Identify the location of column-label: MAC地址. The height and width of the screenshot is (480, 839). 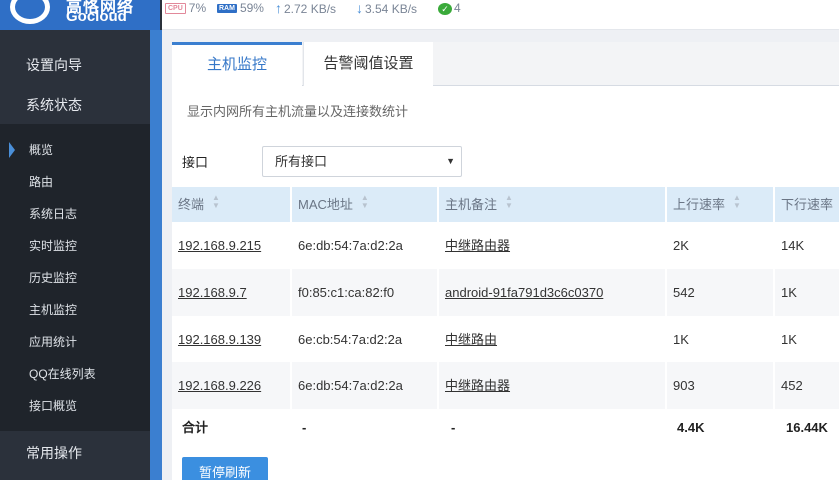
(325, 204).